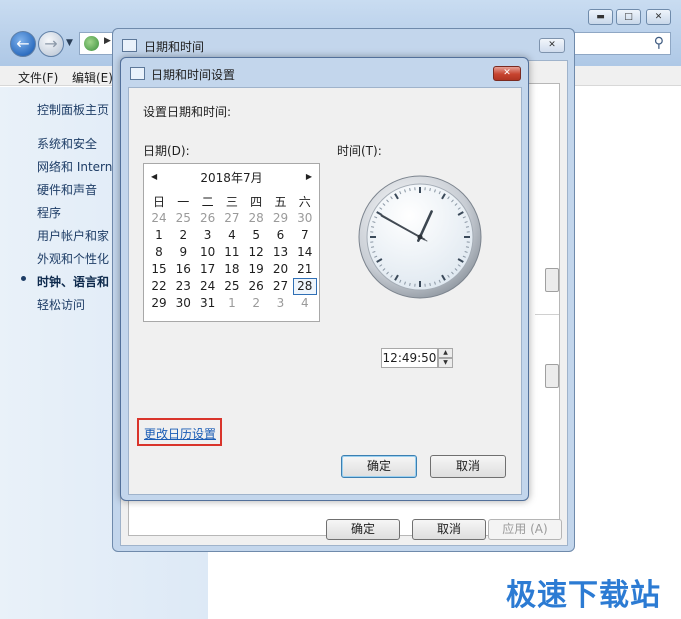 This screenshot has width=681, height=619. Describe the element at coordinates (256, 235) in the screenshot. I see `calendar-day: 5` at that location.